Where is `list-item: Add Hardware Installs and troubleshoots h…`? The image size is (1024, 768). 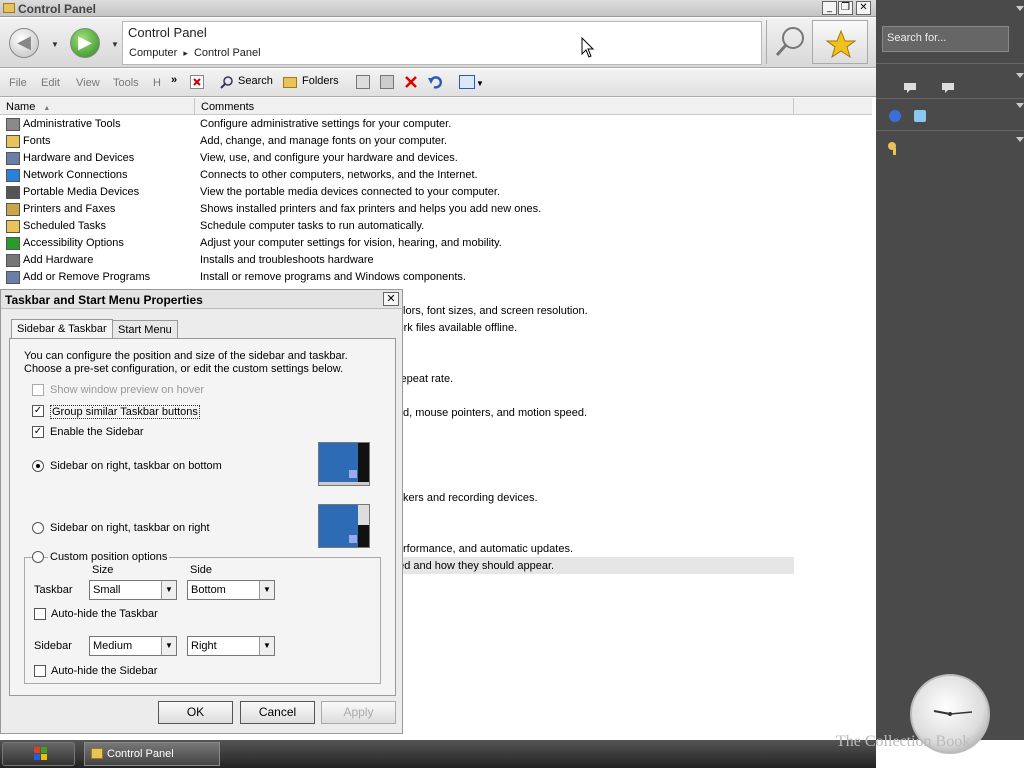 list-item: Add Hardware Installs and troubleshoots h… is located at coordinates (436, 260).